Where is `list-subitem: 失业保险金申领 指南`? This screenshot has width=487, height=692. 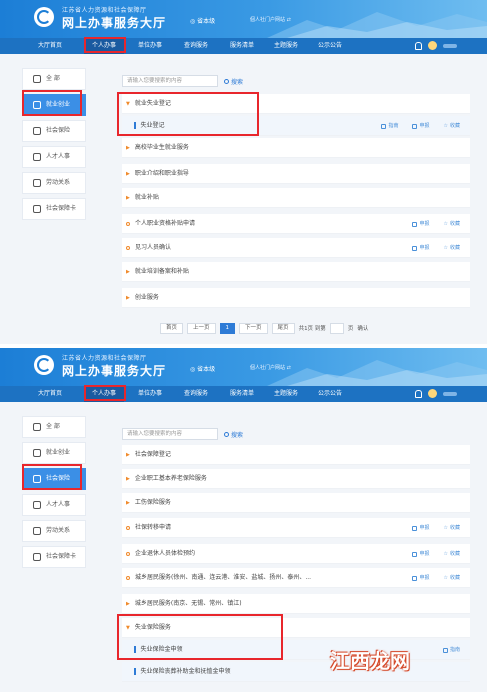 list-subitem: 失业保险金申领 指南 is located at coordinates (296, 650).